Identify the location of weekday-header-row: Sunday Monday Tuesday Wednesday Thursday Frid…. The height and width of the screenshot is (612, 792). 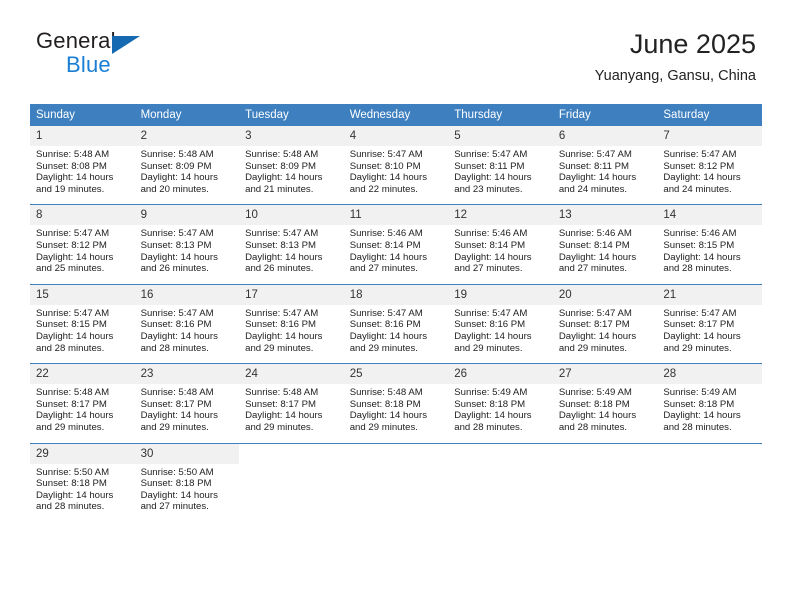
(396, 115).